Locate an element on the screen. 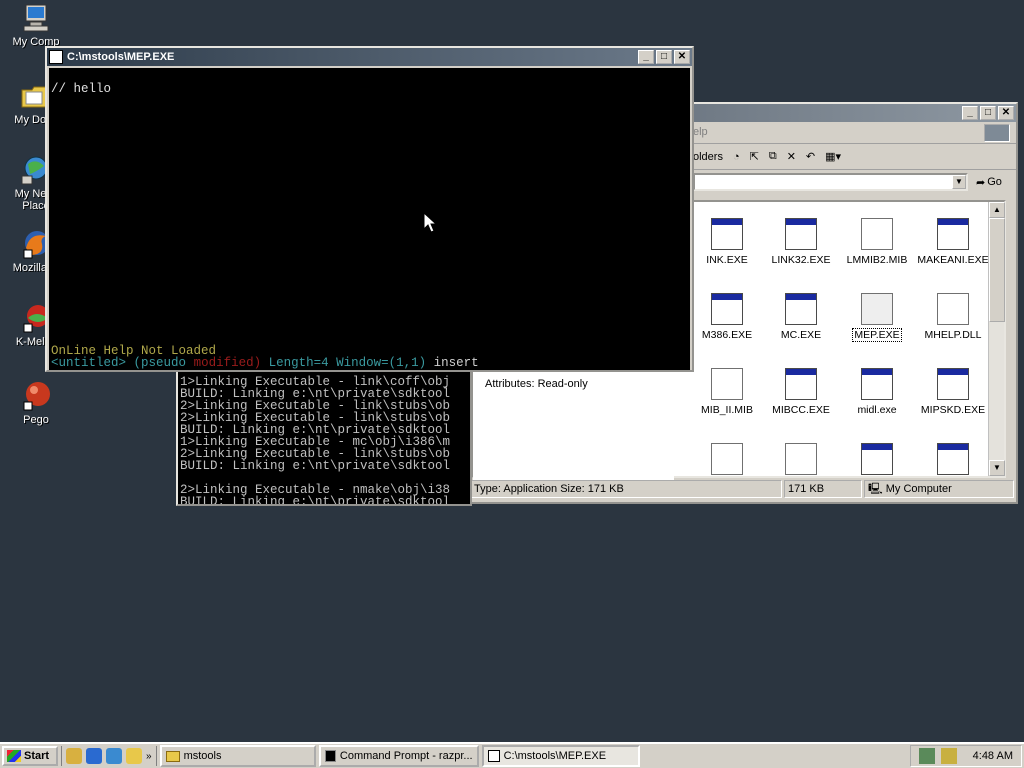  file-item-selected: MEP.EXE is located at coordinates (877, 317).